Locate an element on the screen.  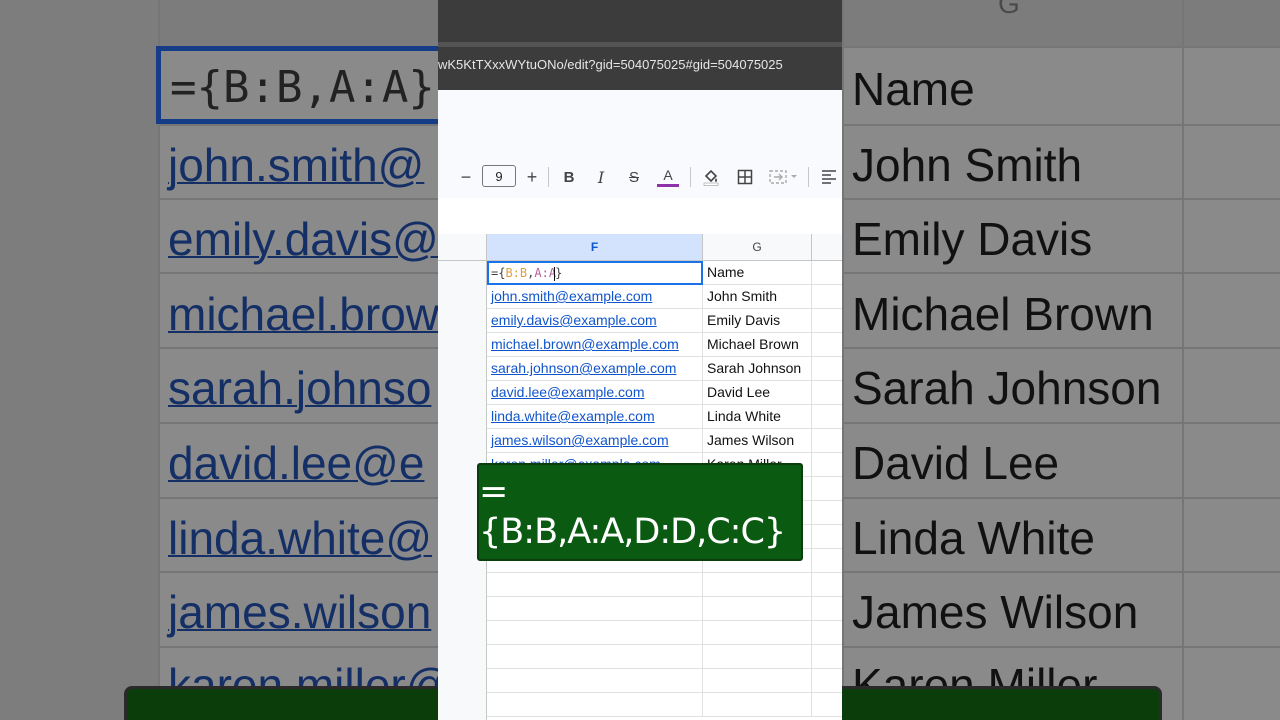
email-cell: michael.brown@example.com is located at coordinates (595, 345).